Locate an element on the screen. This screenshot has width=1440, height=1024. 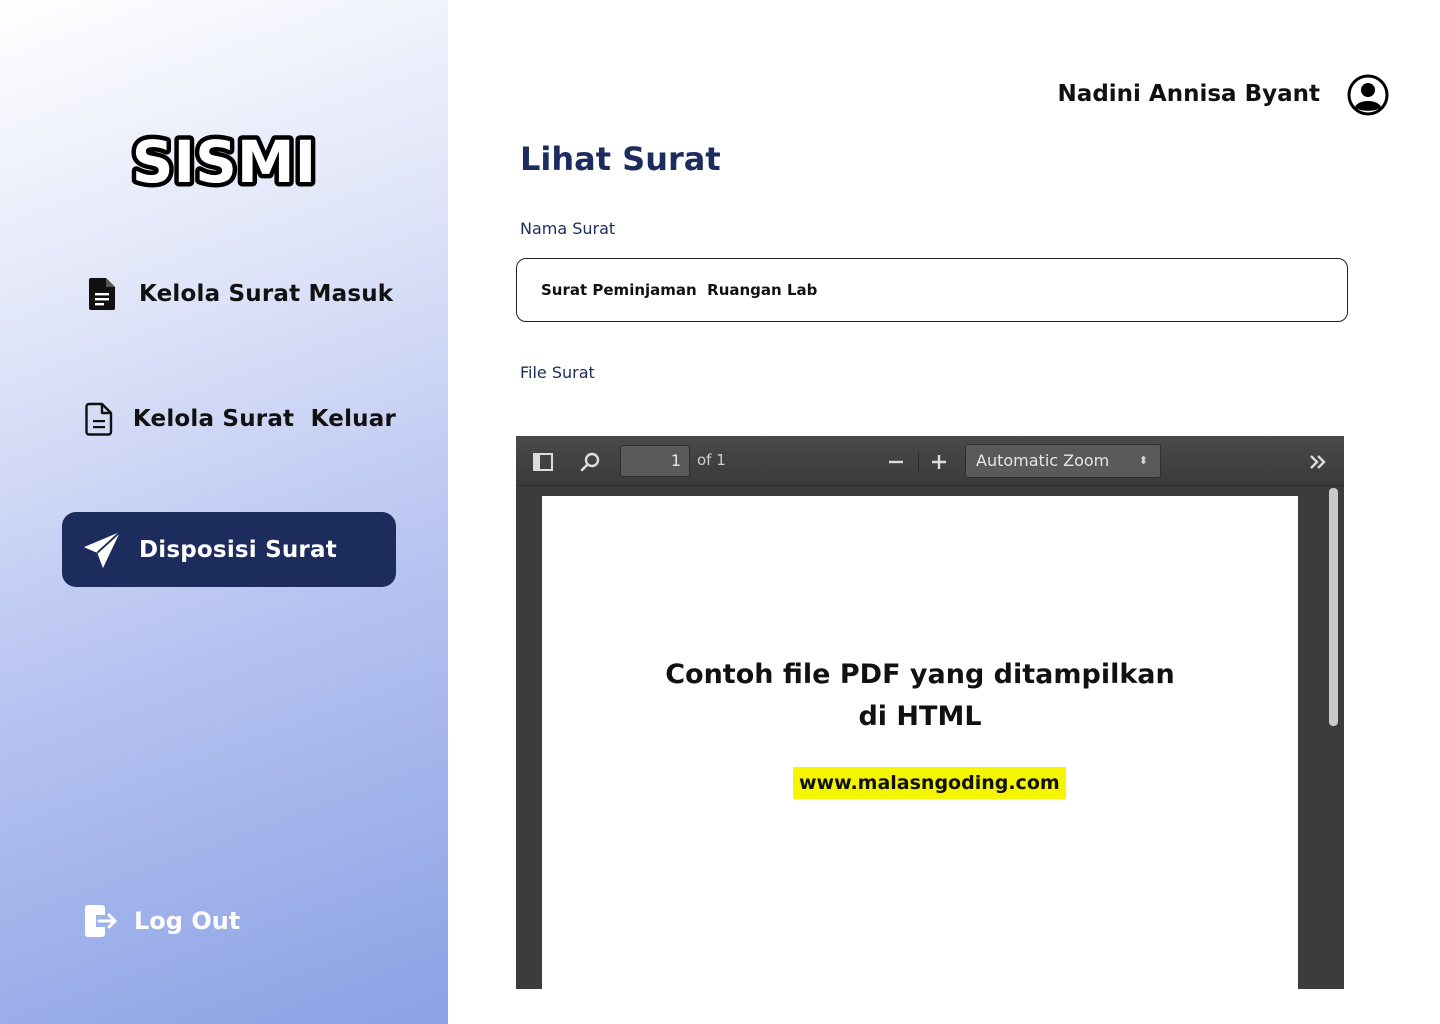
page-number-input: 1 is located at coordinates (655, 461).